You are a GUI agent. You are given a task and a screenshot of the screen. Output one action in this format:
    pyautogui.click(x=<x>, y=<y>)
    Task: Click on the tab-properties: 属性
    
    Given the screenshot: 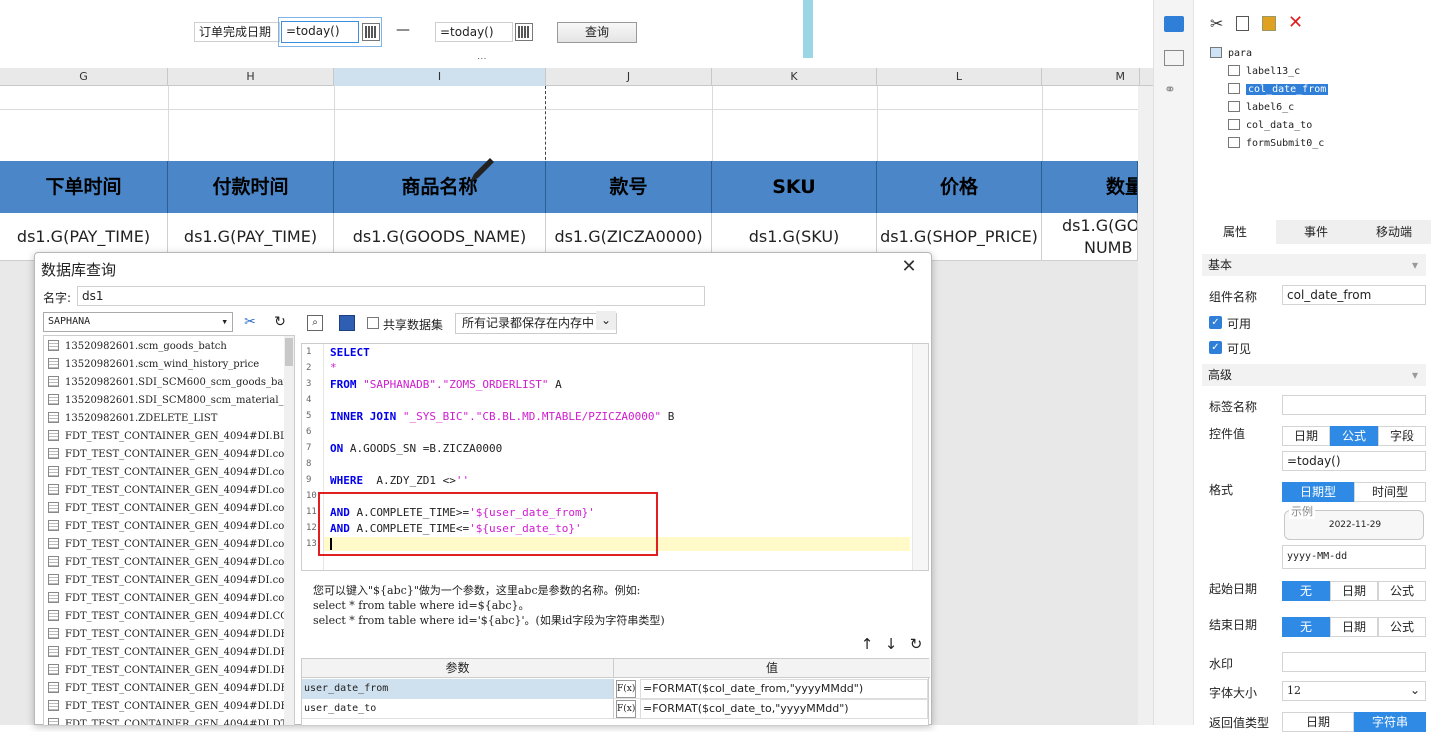 What is the action you would take?
    pyautogui.click(x=1235, y=232)
    